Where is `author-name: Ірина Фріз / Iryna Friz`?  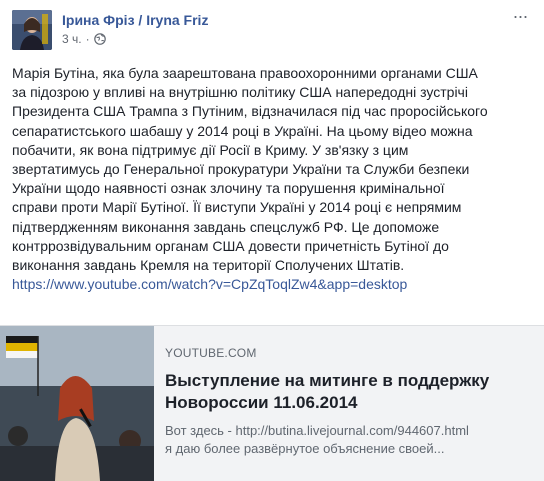
author-name: Ірина Фріз / Iryna Friz is located at coordinates (135, 20).